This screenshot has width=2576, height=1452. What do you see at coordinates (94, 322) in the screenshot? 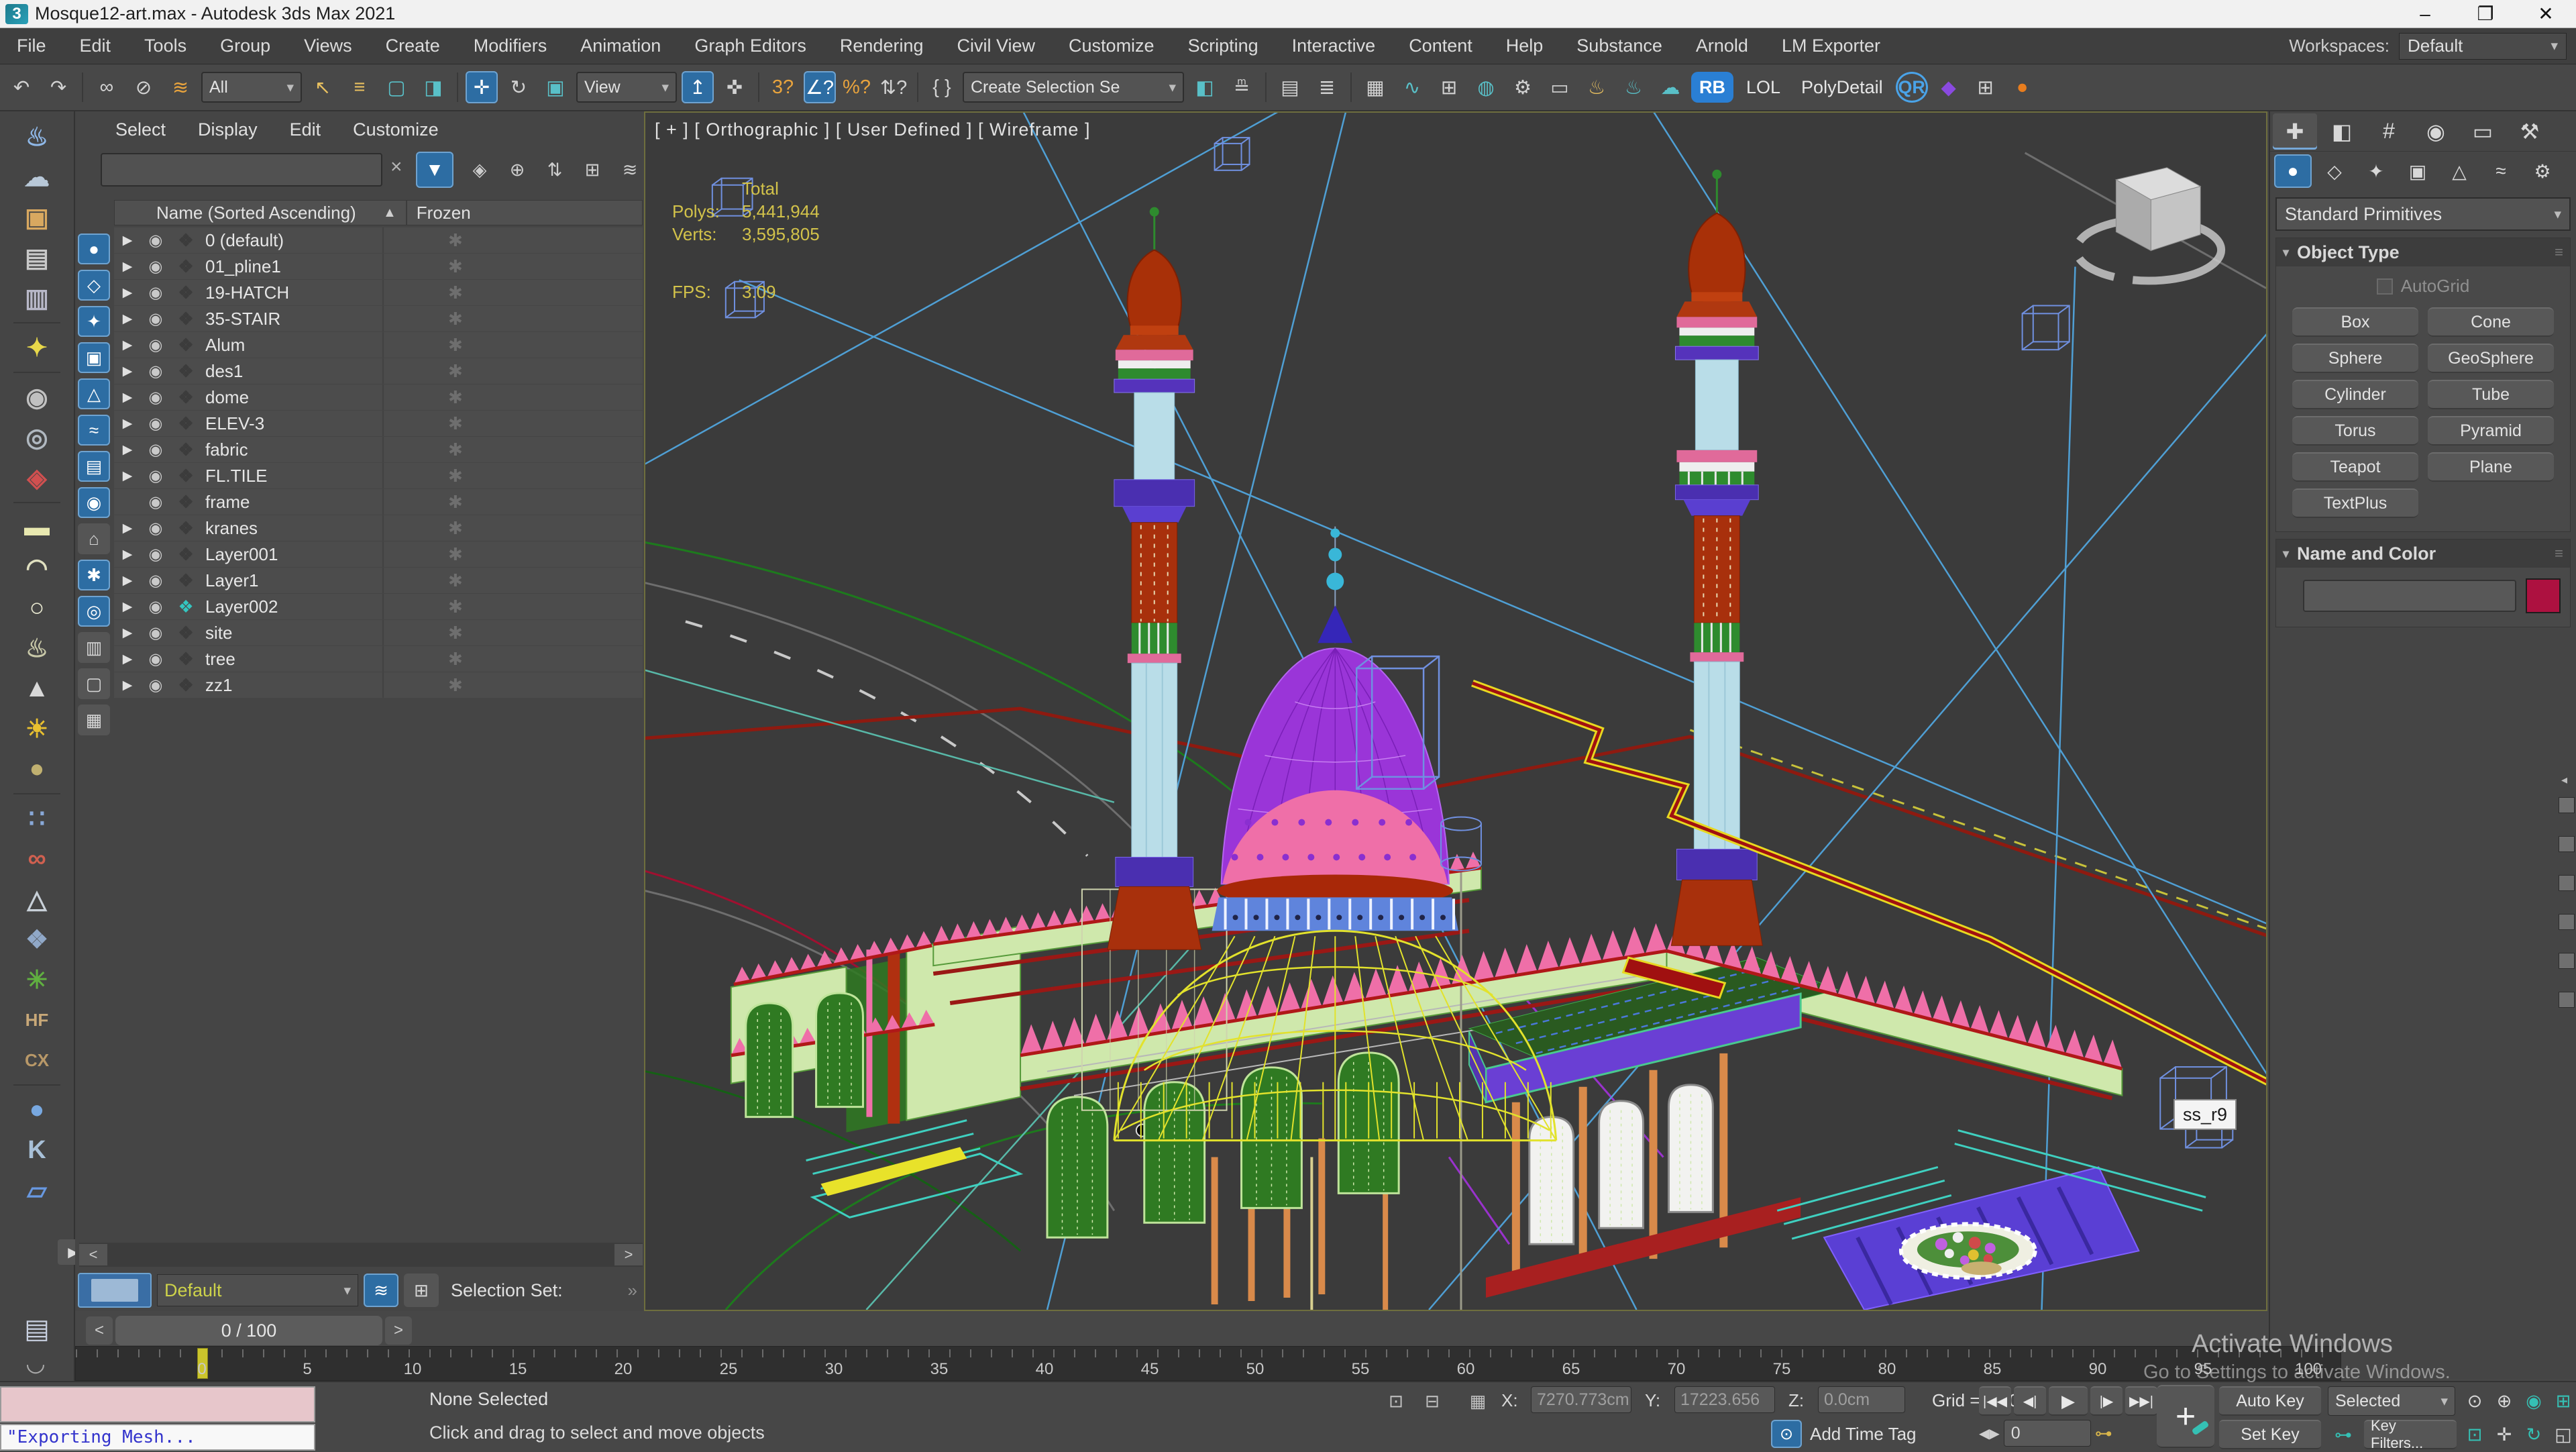
I see `filter-lights-icon: ✦` at bounding box center [94, 322].